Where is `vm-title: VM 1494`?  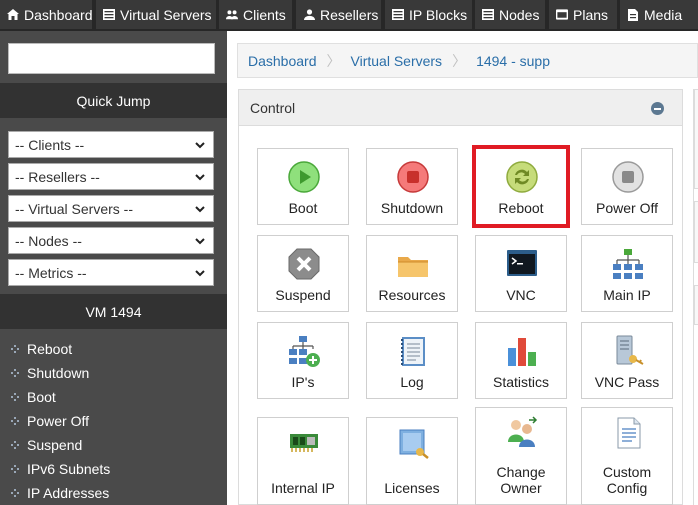
vm-title: VM 1494 is located at coordinates (113, 311).